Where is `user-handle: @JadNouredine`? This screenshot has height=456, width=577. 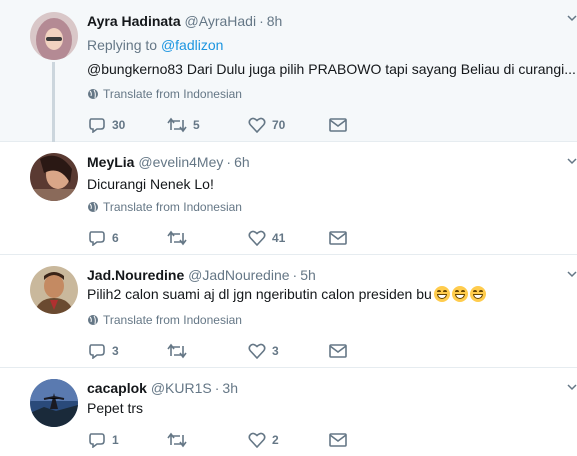
user-handle: @JadNouredine is located at coordinates (238, 275).